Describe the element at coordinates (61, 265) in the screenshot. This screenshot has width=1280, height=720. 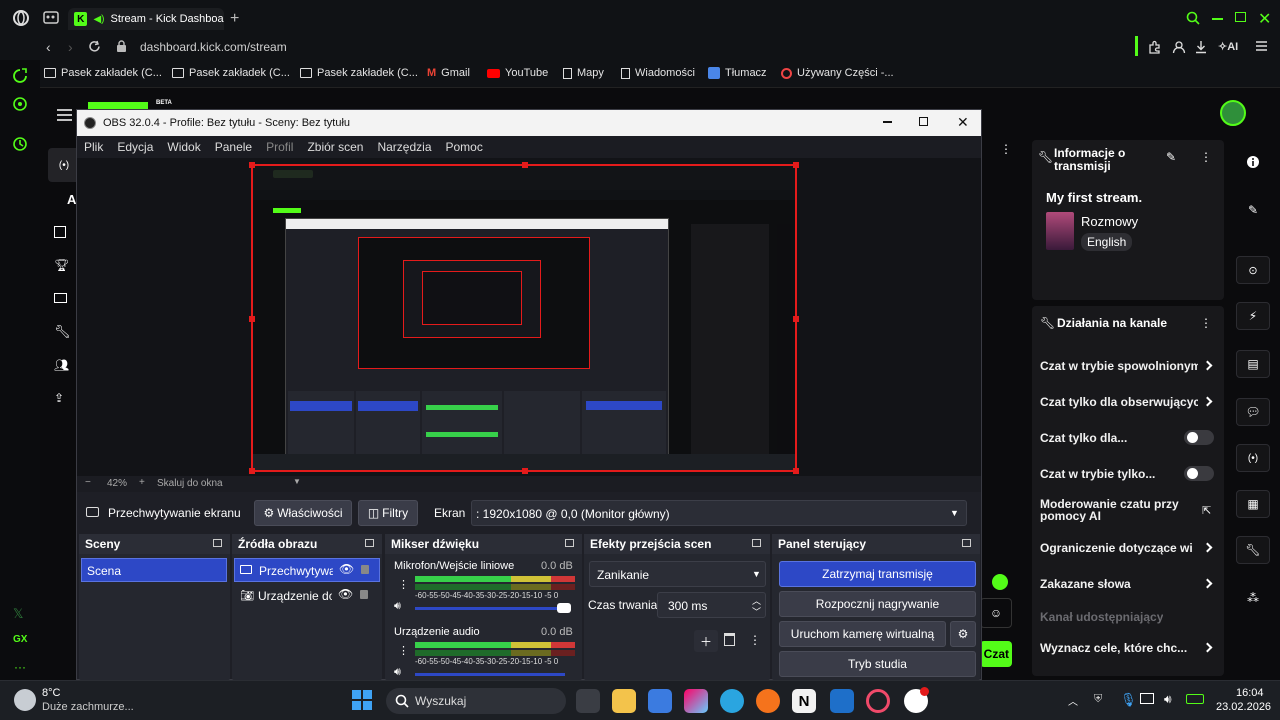
I see `nav-trophy-icon: 🏆︎` at that location.